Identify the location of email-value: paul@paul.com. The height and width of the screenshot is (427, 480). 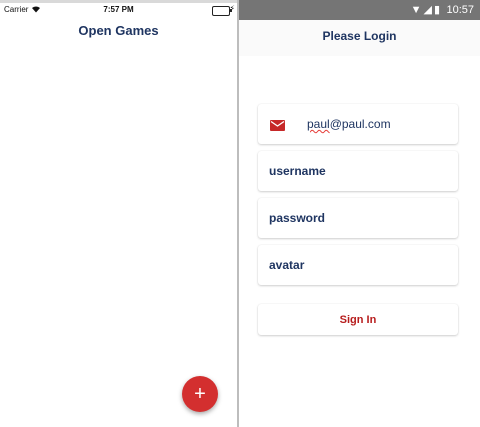
(349, 124).